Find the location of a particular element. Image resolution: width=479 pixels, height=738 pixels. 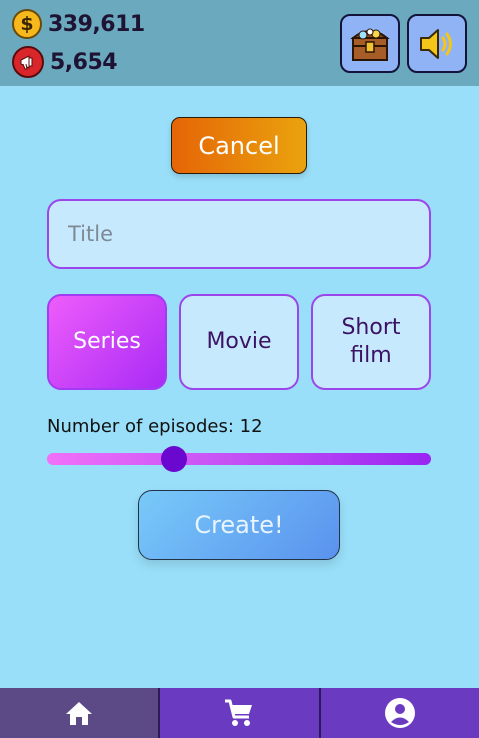

cart-icon is located at coordinates (239, 712).